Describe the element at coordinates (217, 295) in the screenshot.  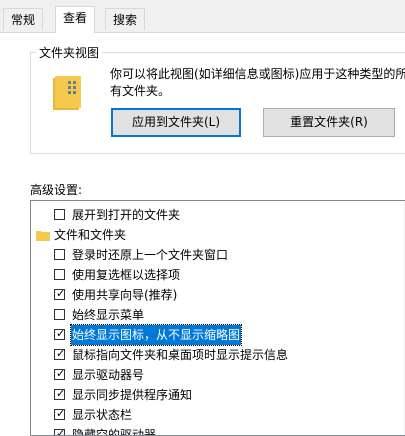
I see `list-item: ✓ 使用共享向导(推荐)` at that location.